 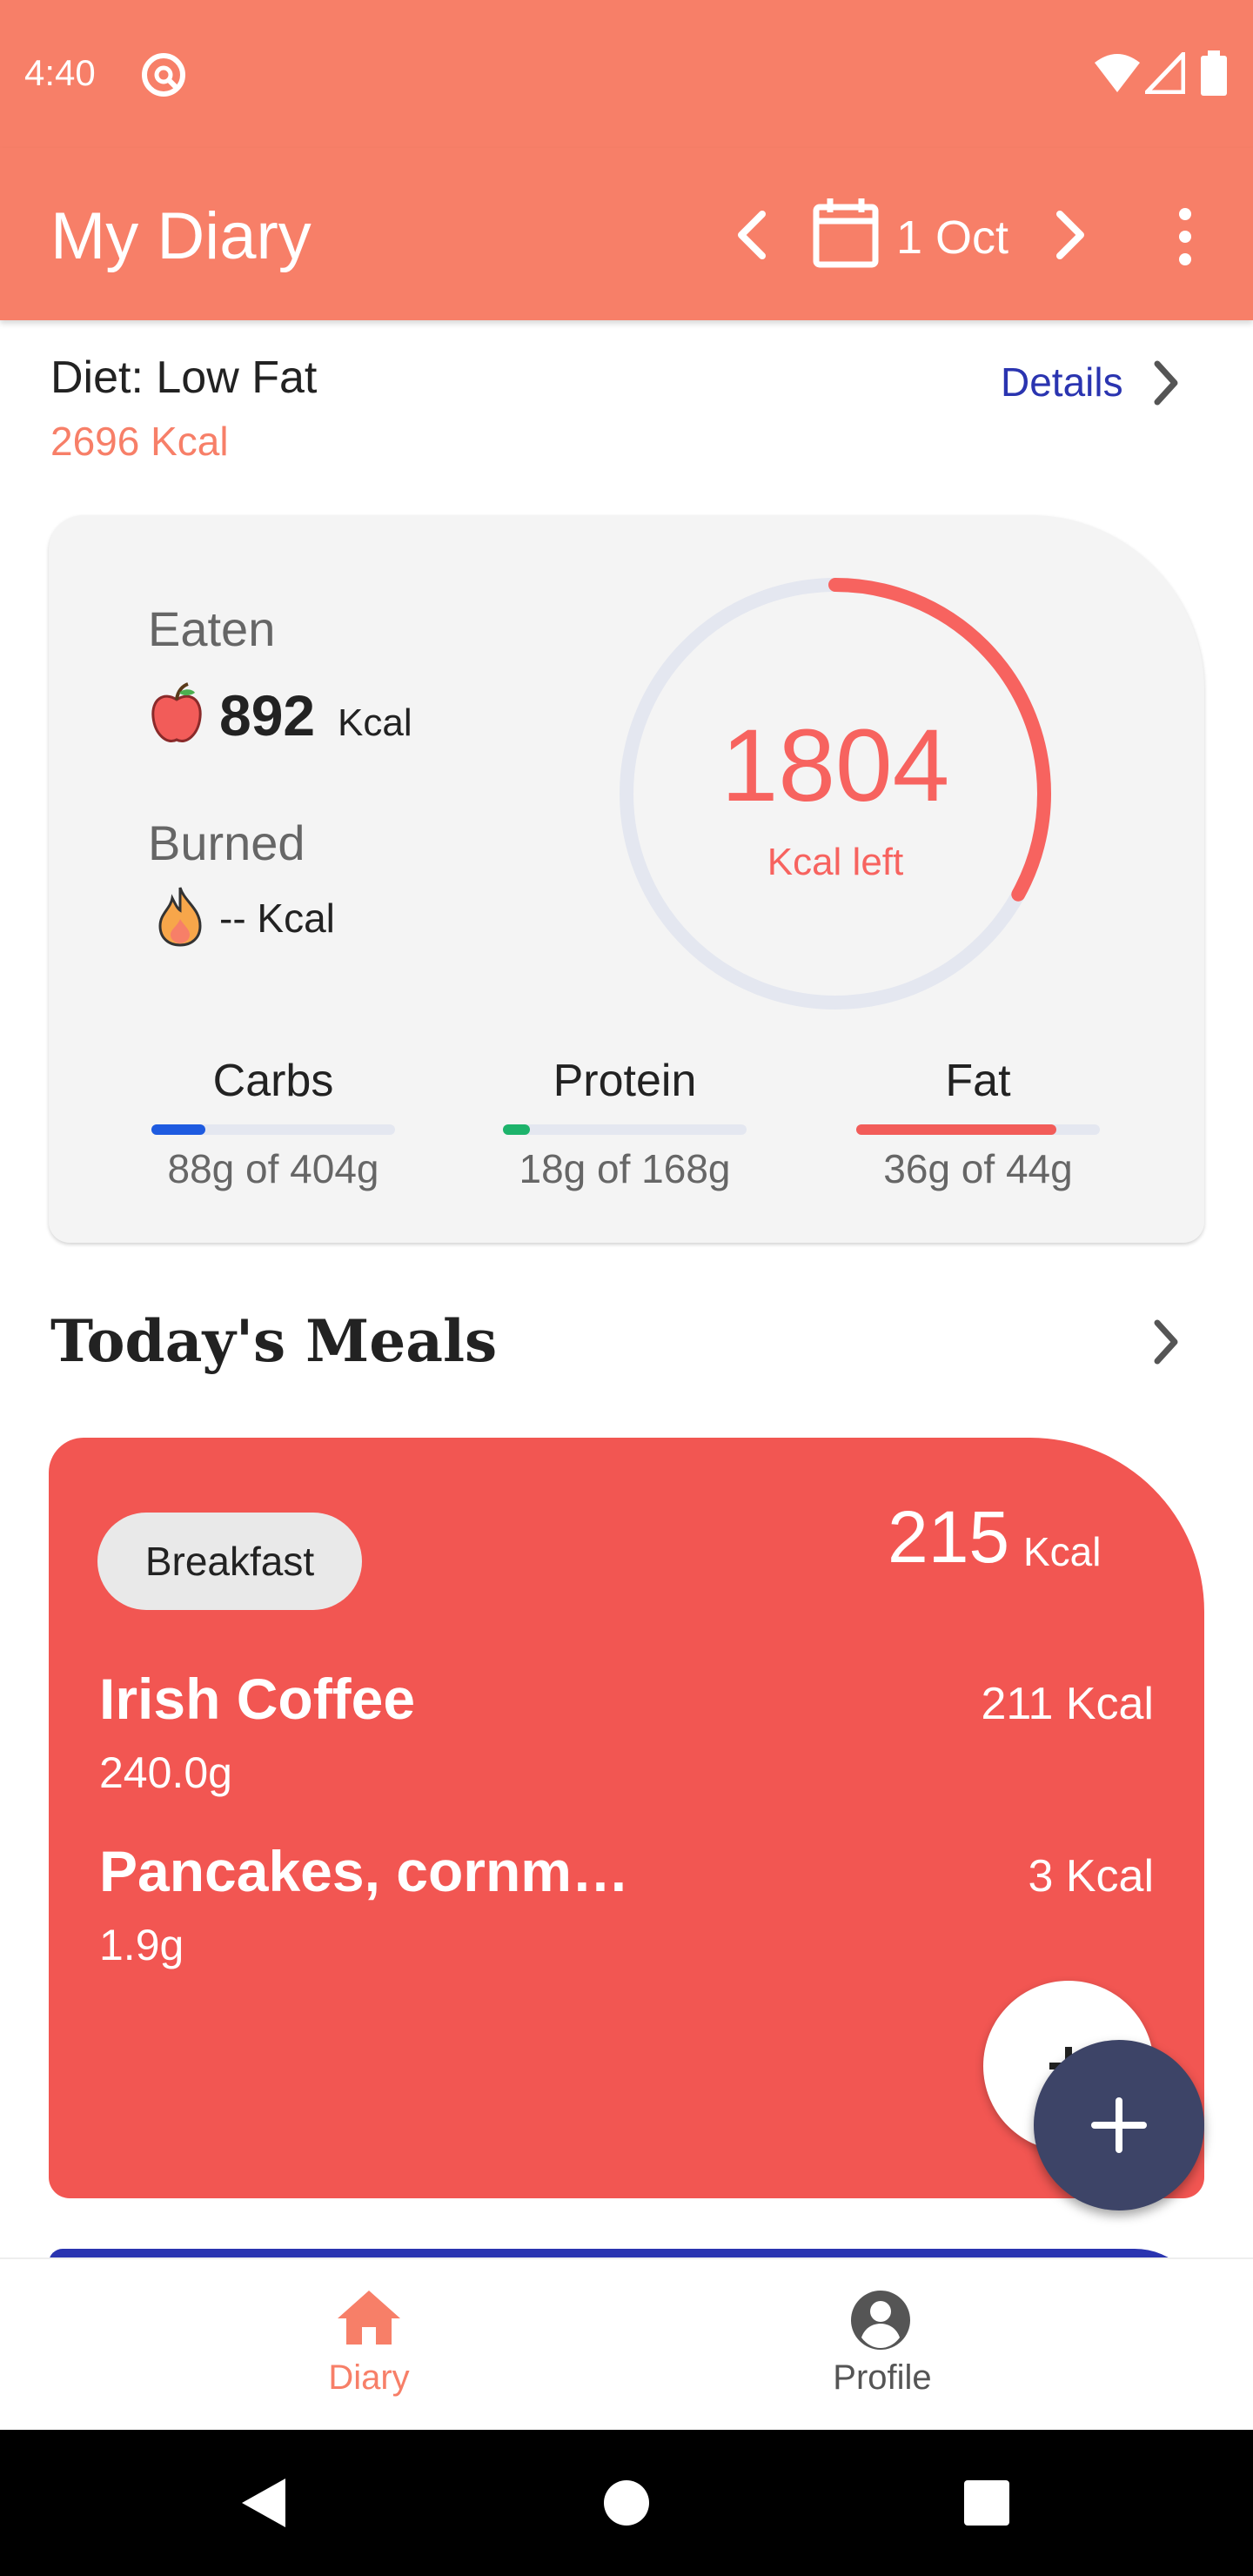 I want to click on home-nav-icon, so click(x=626, y=2503).